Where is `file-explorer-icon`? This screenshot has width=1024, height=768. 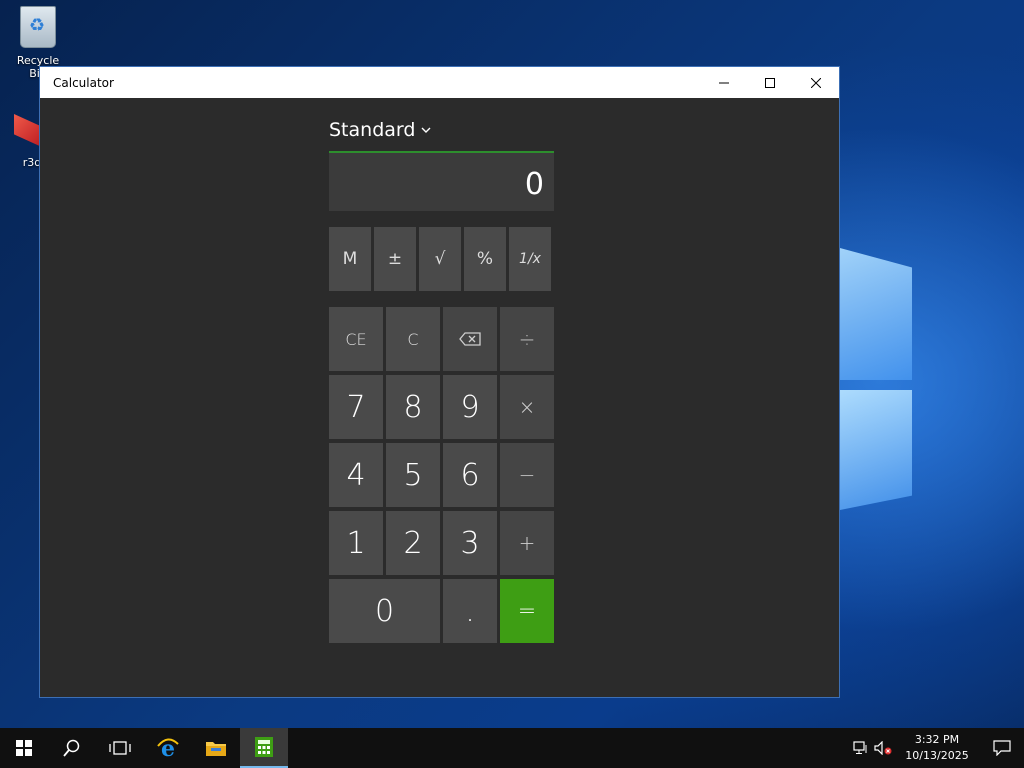 file-explorer-icon is located at coordinates (216, 749).